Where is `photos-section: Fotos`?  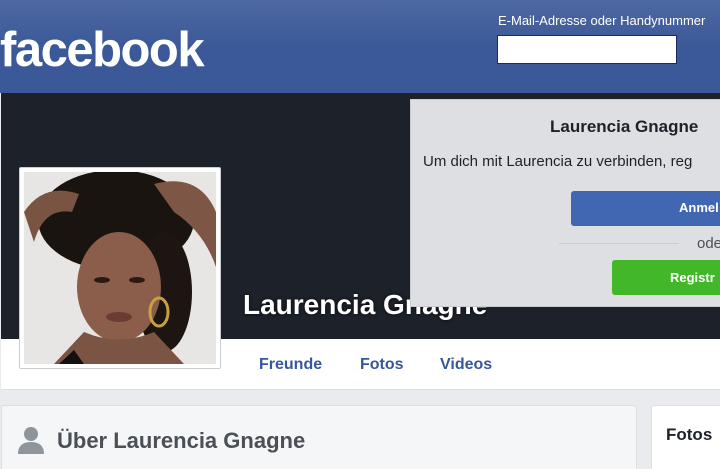 photos-section: Fotos is located at coordinates (685, 437).